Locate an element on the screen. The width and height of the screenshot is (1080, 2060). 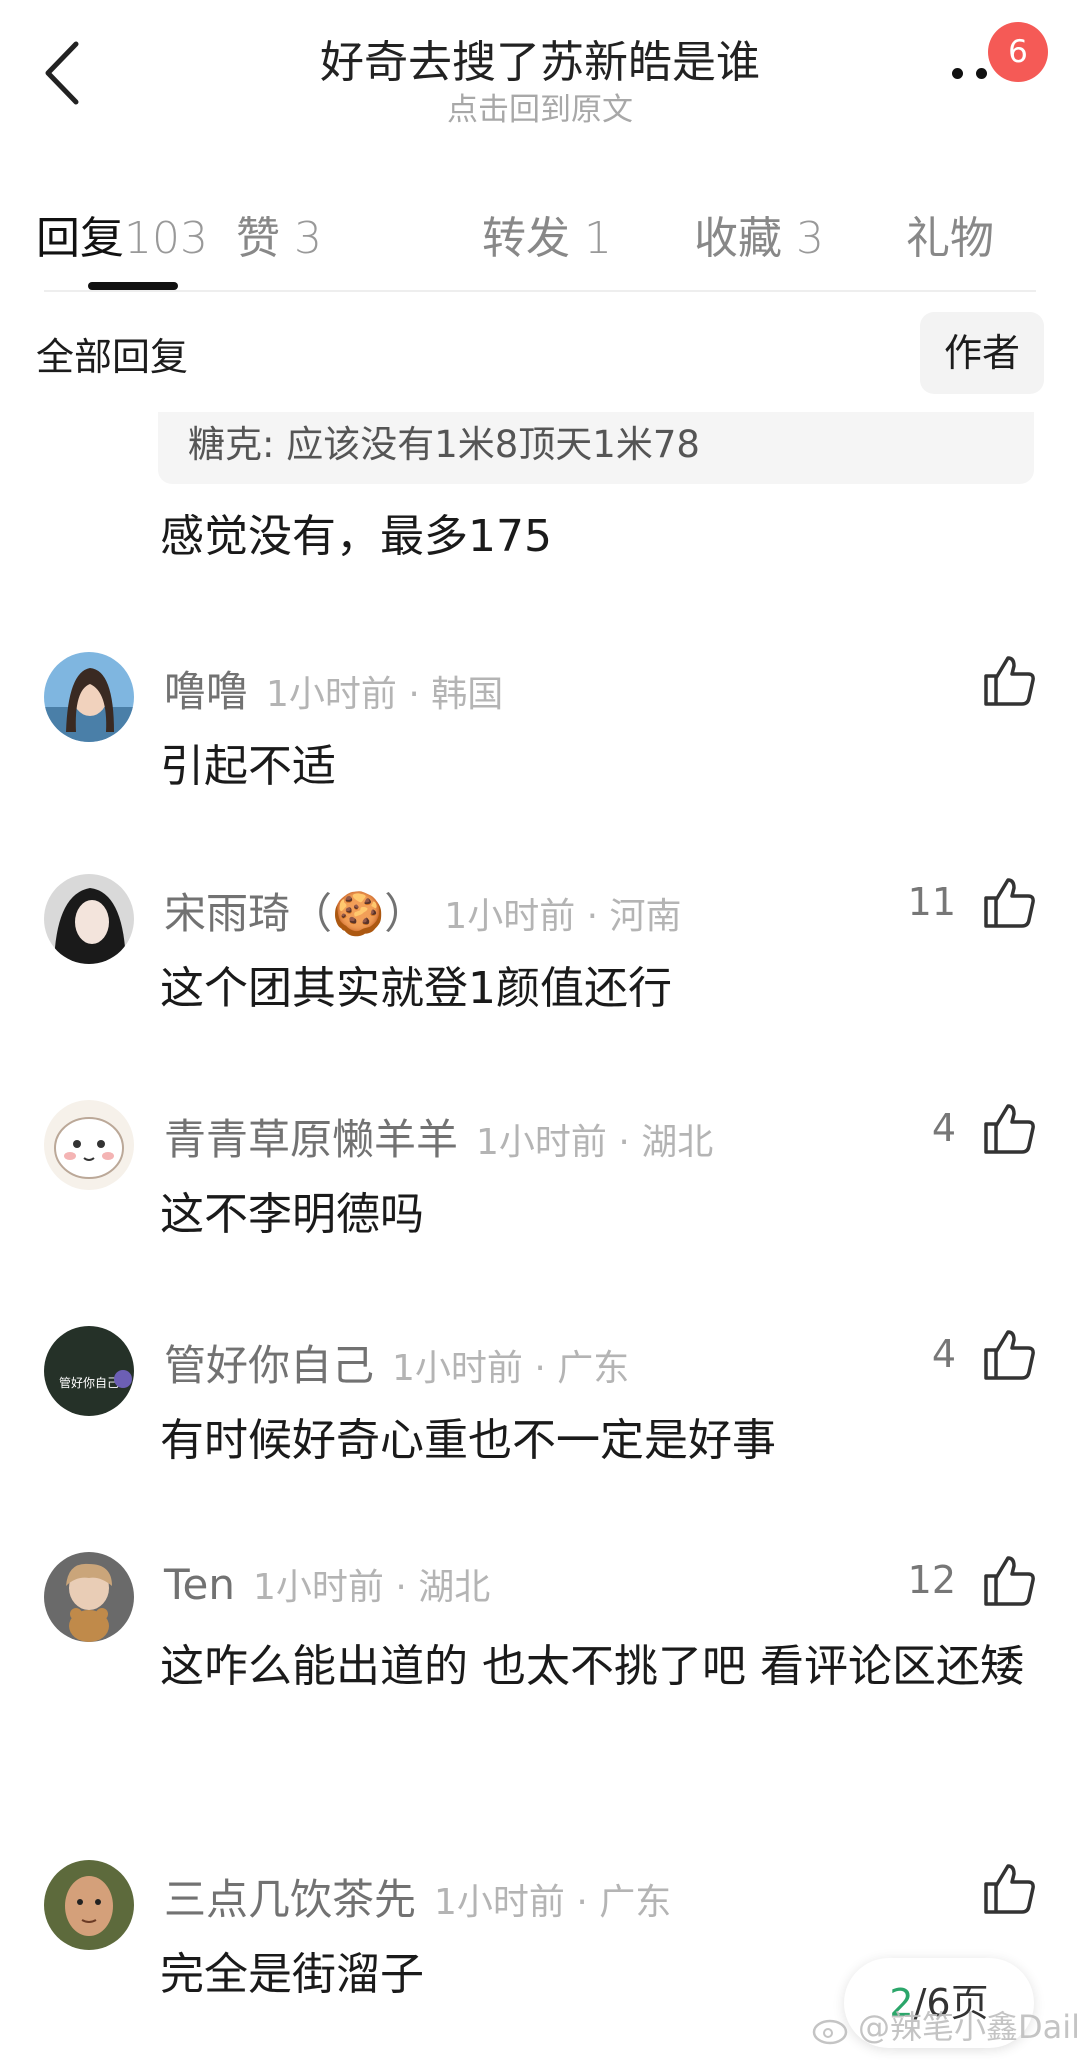
quoted-reply-text: 糖克: 应该没有1米8顶天1米78 is located at coordinates (444, 444).